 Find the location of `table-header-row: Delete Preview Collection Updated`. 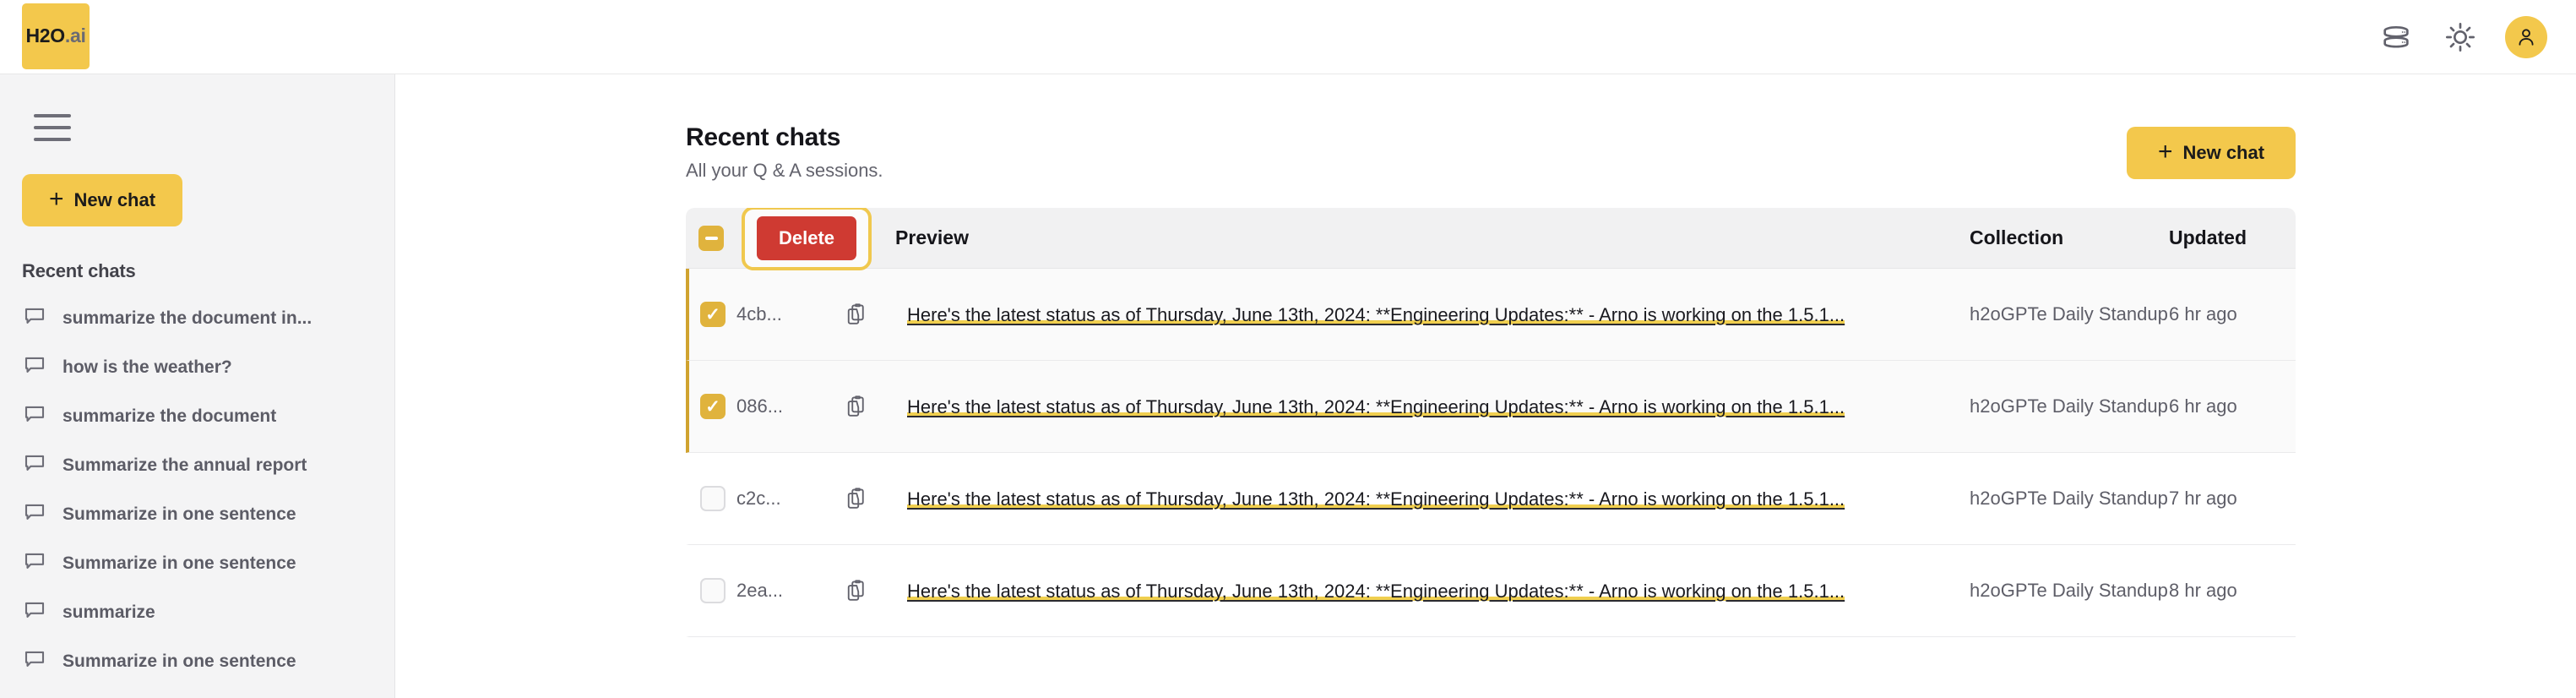

table-header-row: Delete Preview Collection Updated is located at coordinates (1491, 239).